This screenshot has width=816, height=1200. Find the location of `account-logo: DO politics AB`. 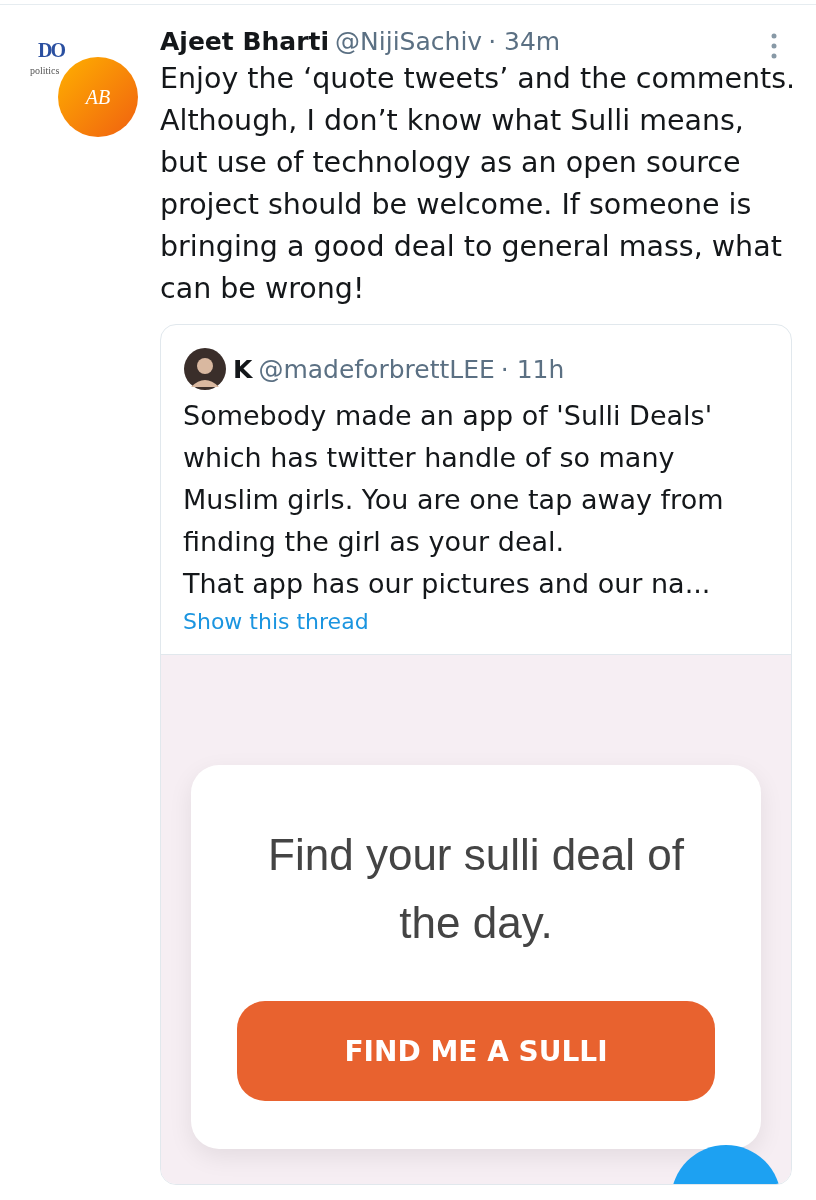

account-logo: DO politics AB is located at coordinates (85, 84).